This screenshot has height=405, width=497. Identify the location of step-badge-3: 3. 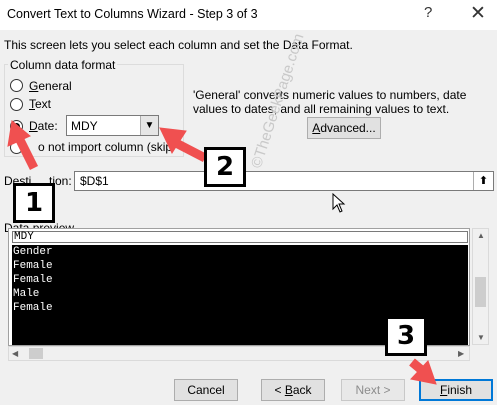
(406, 336).